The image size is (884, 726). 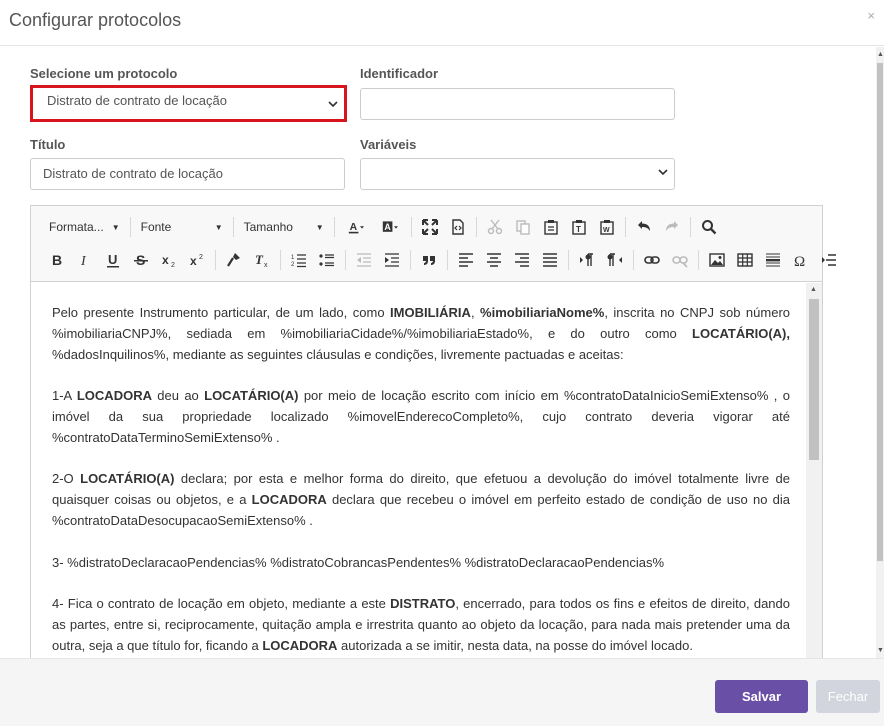 I want to click on remove-format-icon: Tx, so click(x=262, y=260).